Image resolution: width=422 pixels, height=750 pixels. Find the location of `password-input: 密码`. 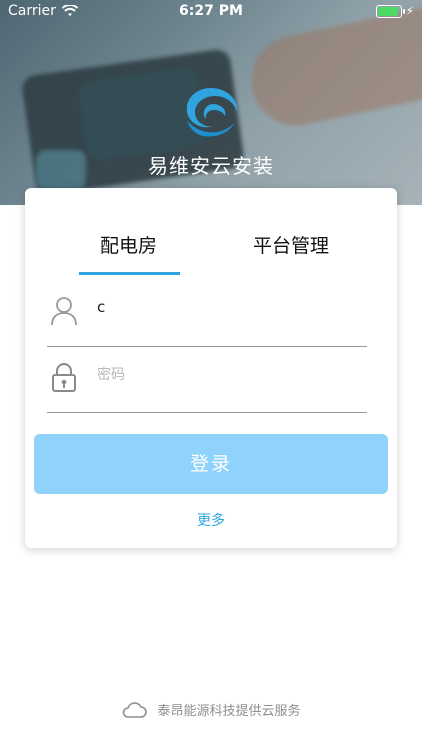

password-input: 密码 is located at coordinates (111, 374).